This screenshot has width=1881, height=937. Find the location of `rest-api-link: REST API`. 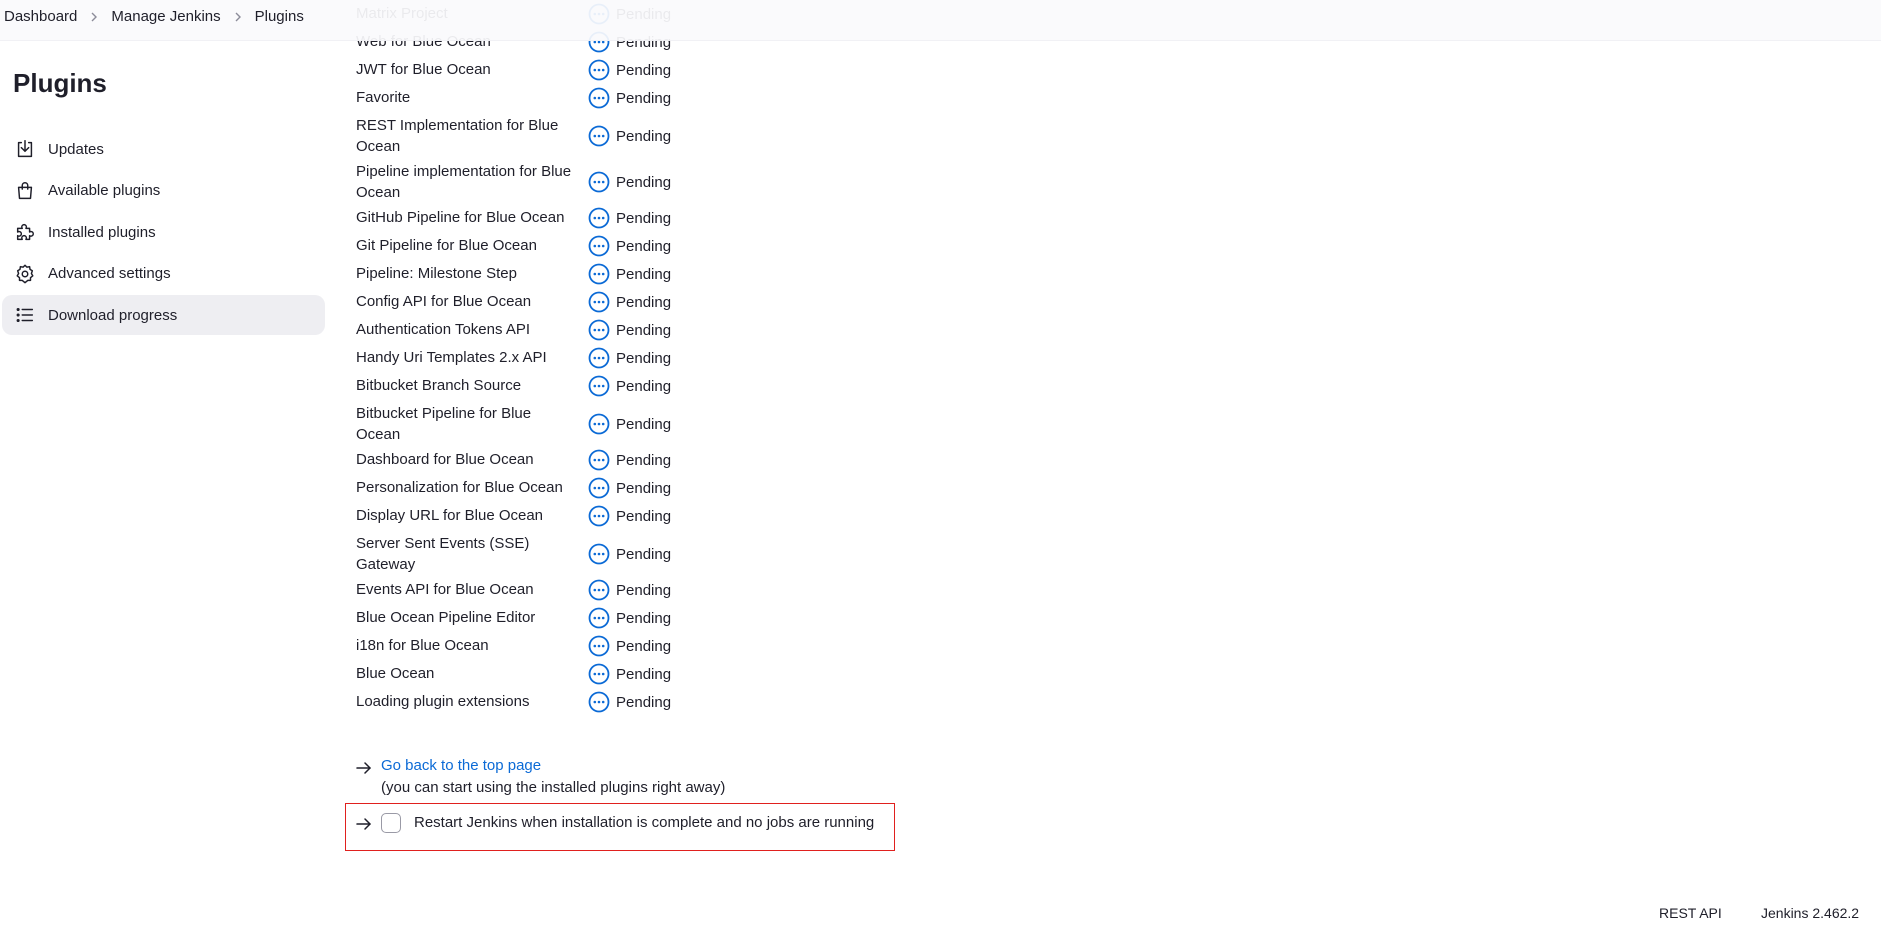

rest-api-link: REST API is located at coordinates (1690, 913).